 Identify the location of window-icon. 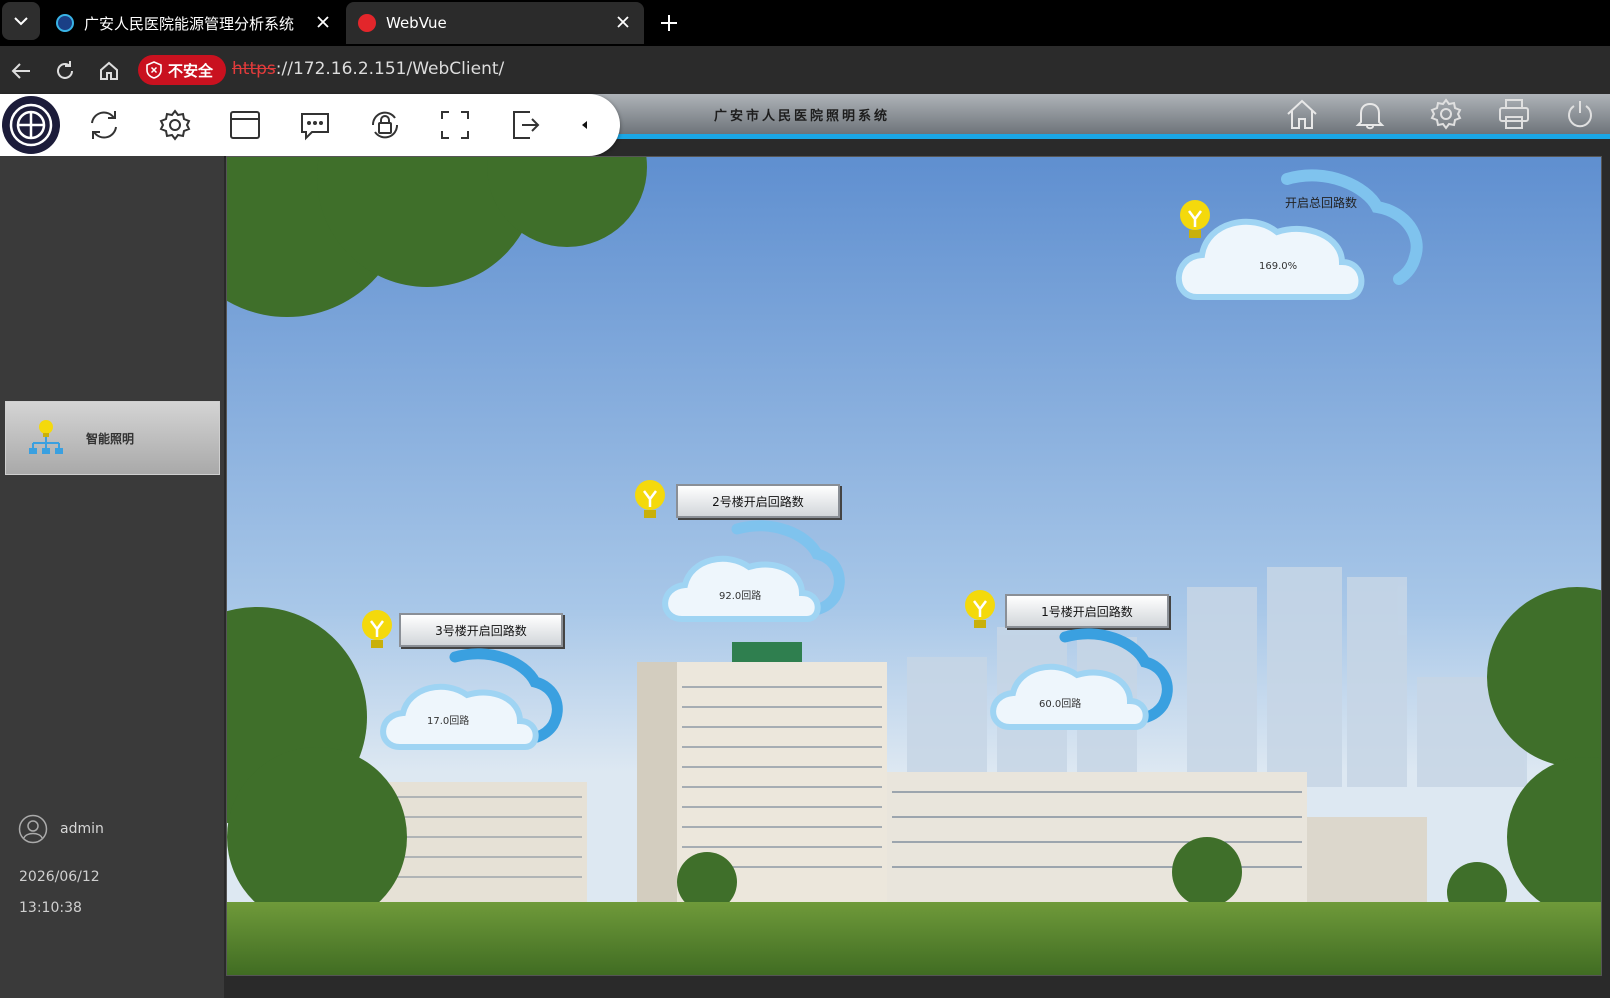
(245, 125).